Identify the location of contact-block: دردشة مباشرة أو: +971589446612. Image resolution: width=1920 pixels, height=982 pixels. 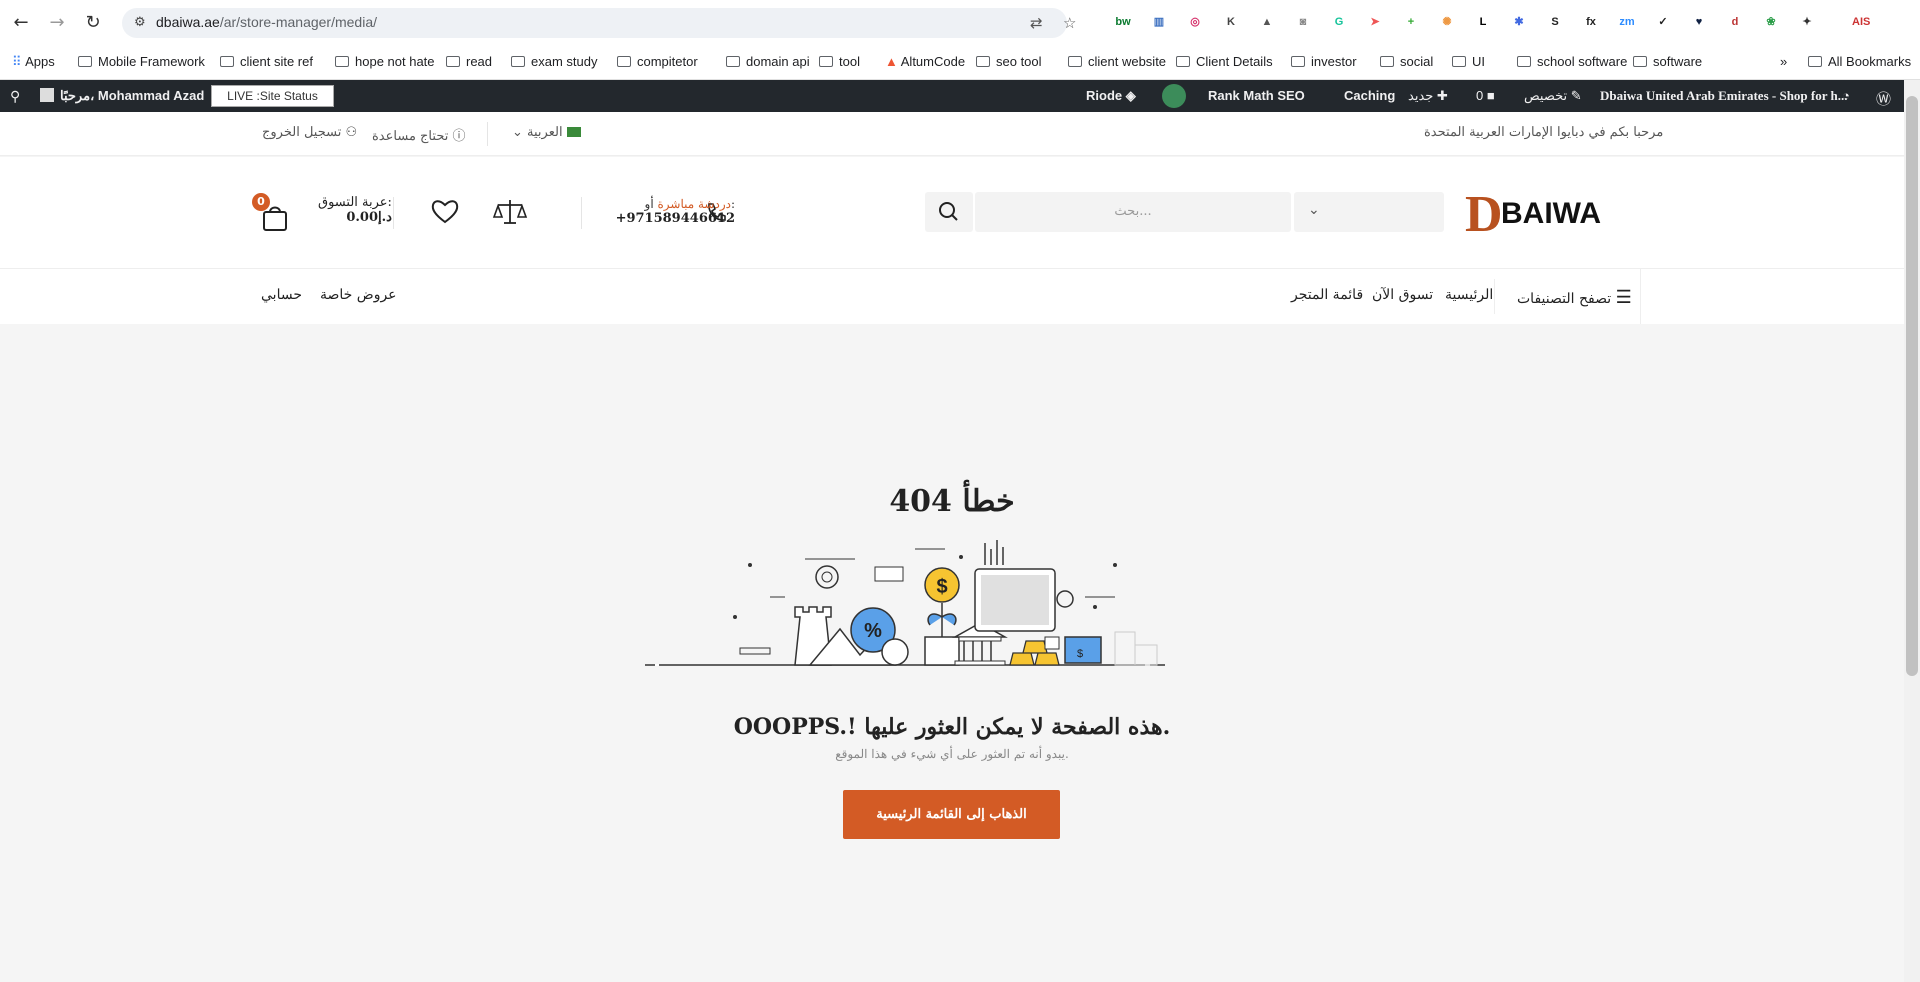
(667, 211).